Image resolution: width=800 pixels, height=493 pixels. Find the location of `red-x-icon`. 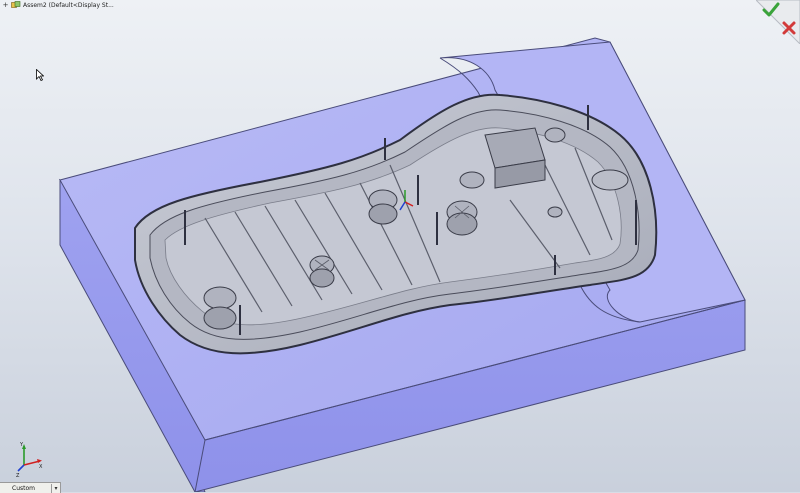

red-x-icon is located at coordinates (789, 28).